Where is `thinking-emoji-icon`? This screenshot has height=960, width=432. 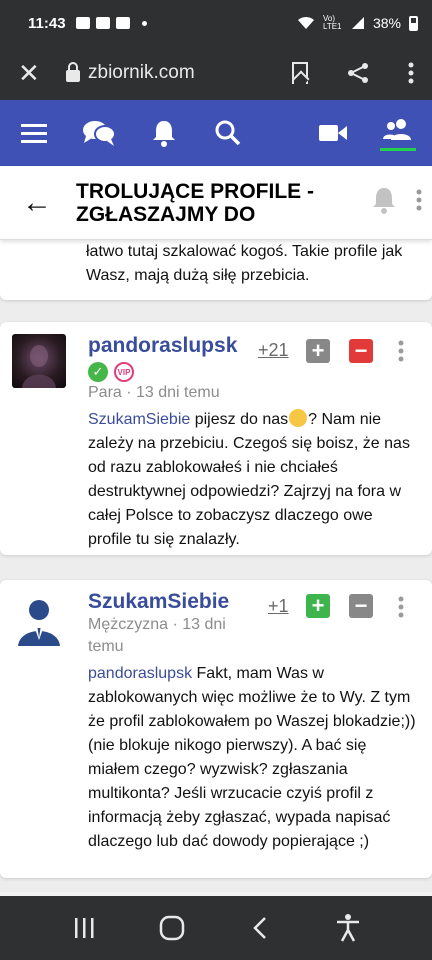 thinking-emoji-icon is located at coordinates (298, 418).